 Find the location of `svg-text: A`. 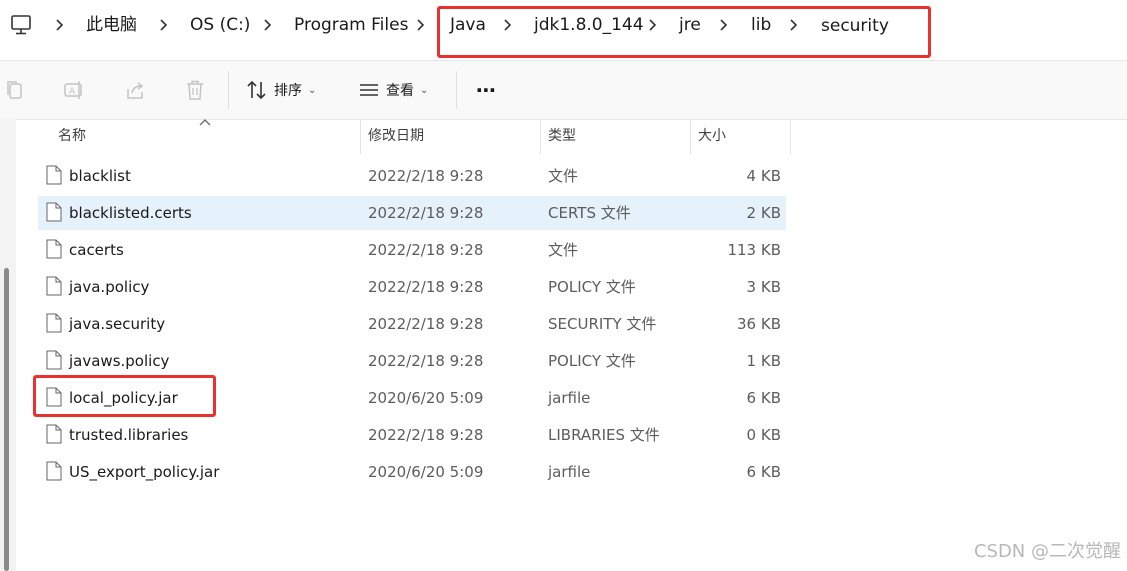

svg-text: A is located at coordinates (72, 92).